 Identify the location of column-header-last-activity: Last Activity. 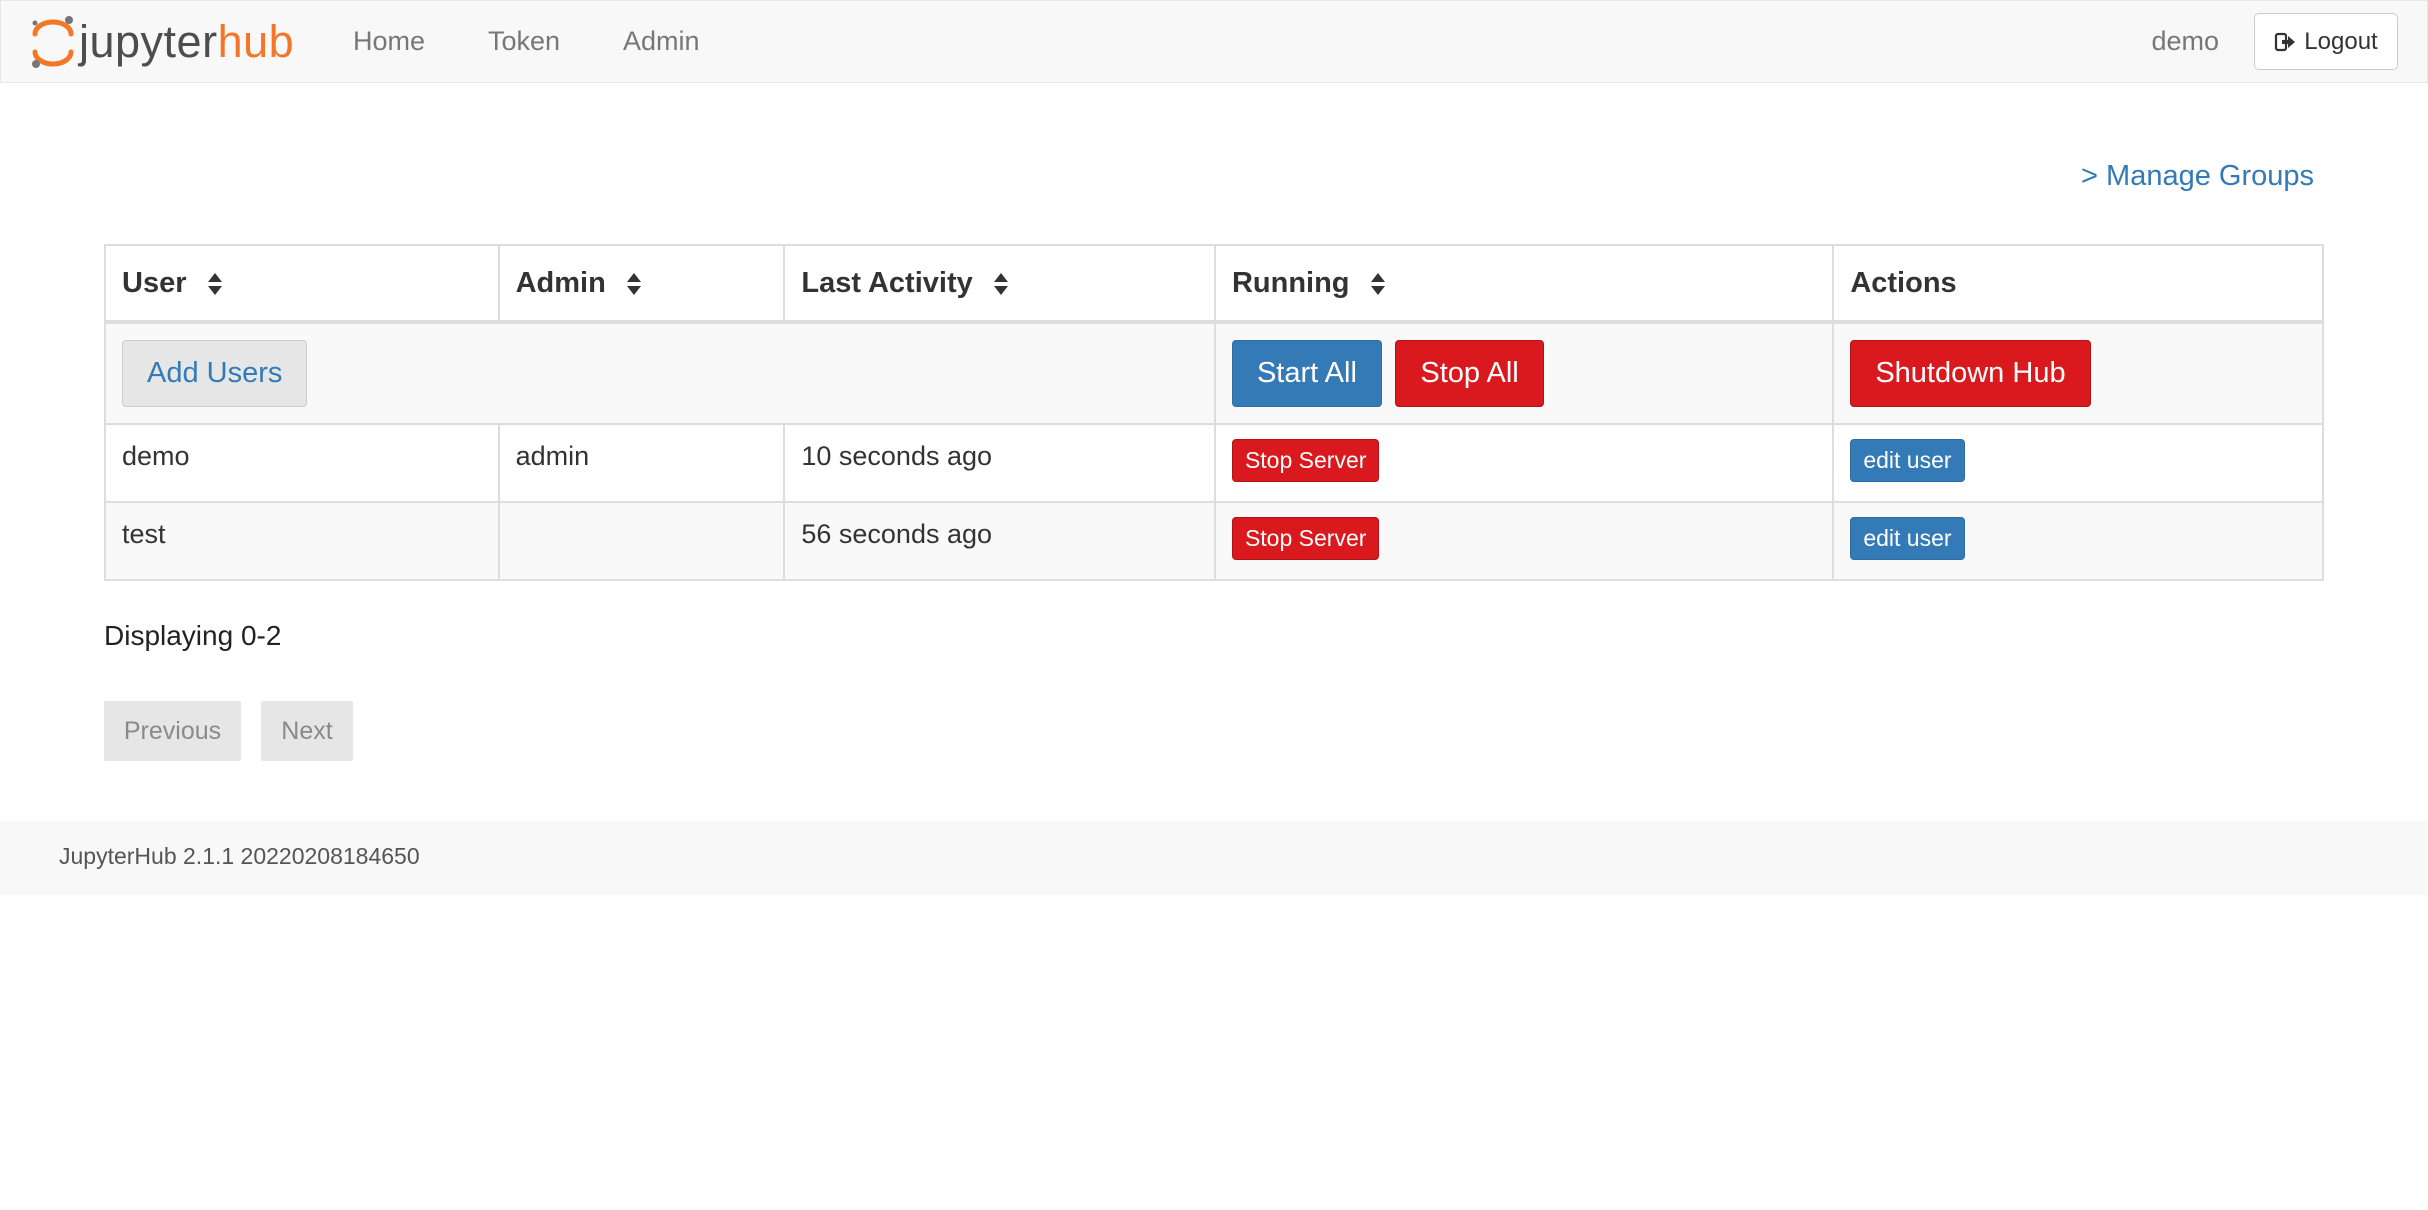
(999, 284).